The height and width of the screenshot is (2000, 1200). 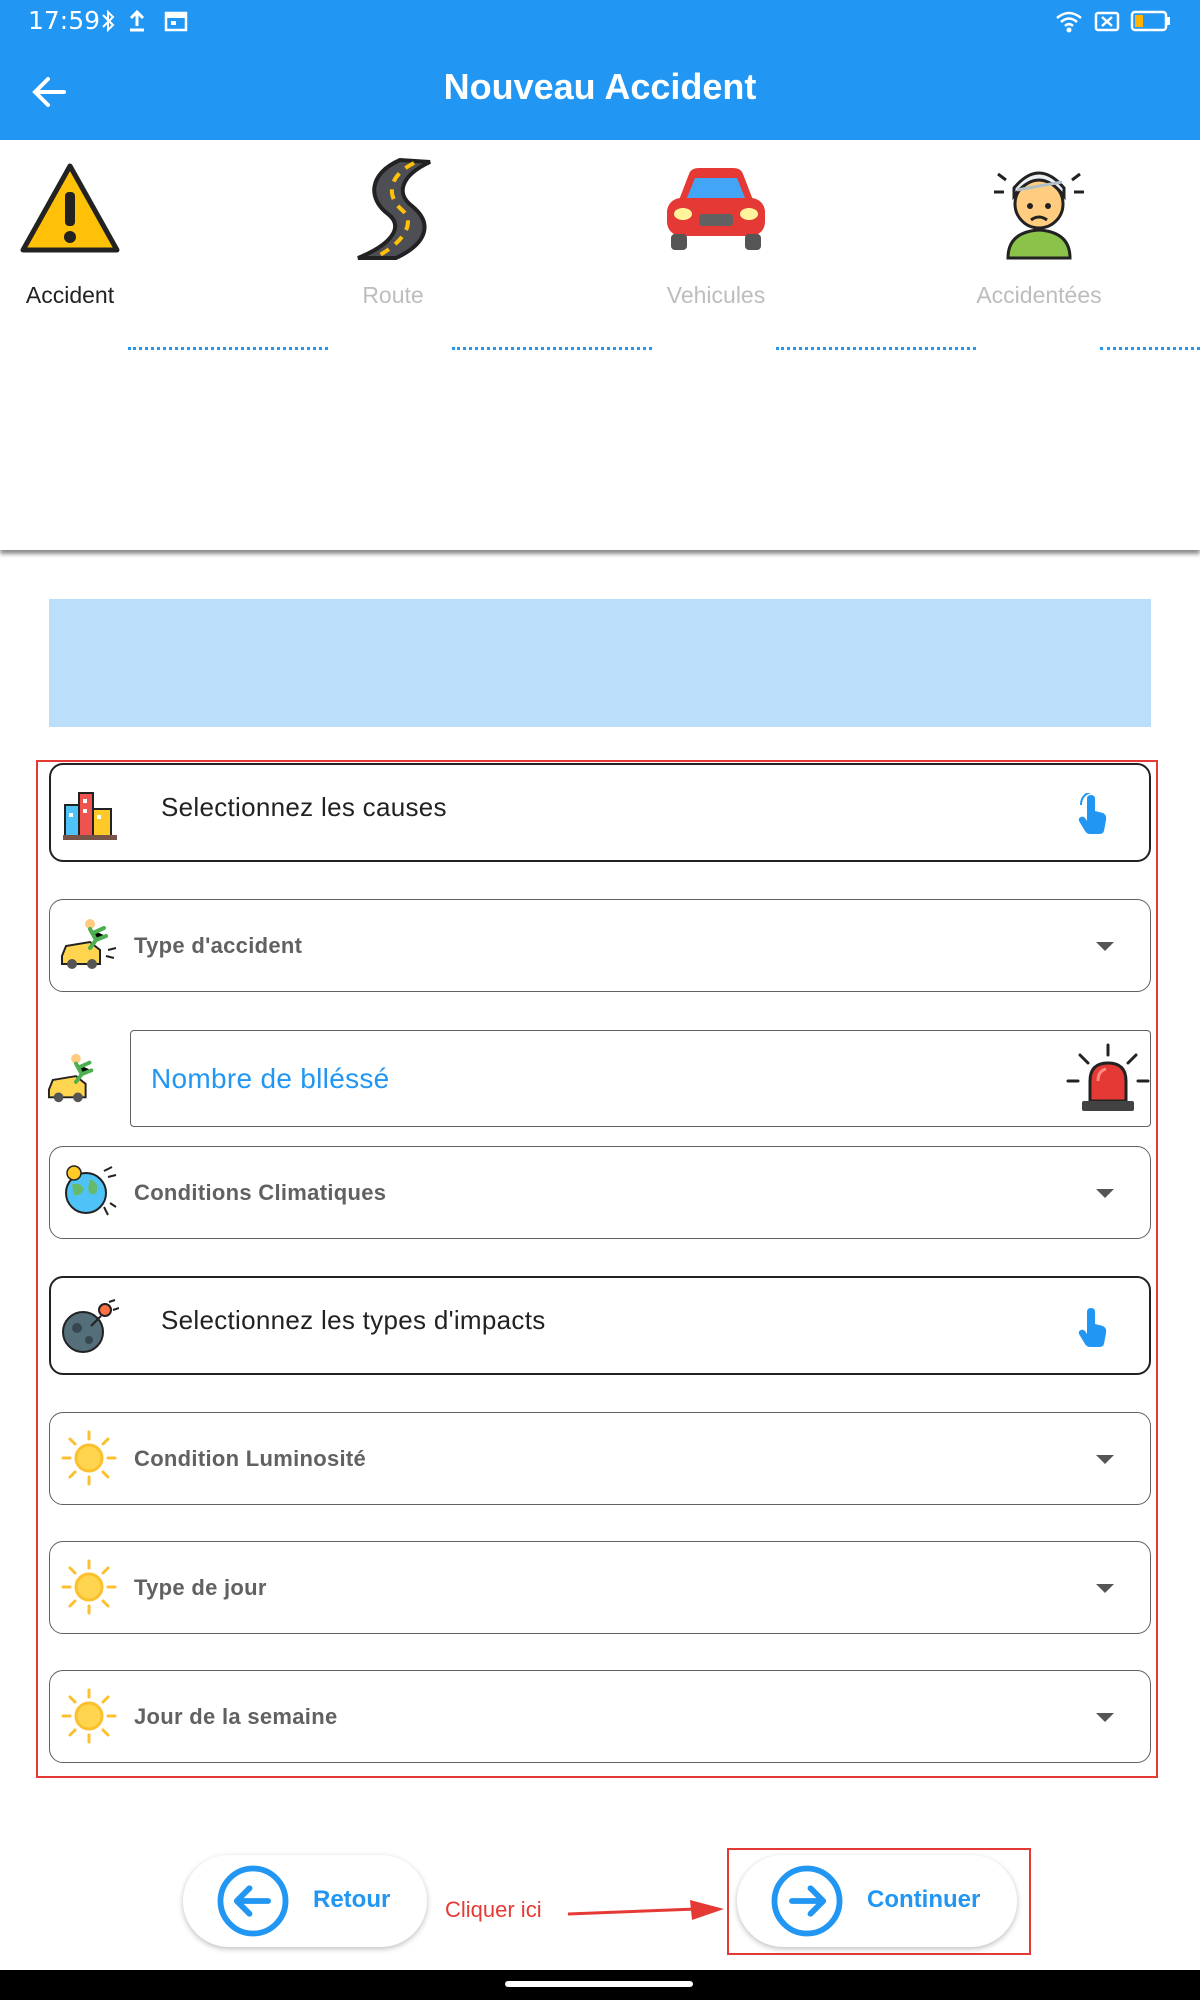 What do you see at coordinates (70, 295) in the screenshot?
I see `step-label: Accident` at bounding box center [70, 295].